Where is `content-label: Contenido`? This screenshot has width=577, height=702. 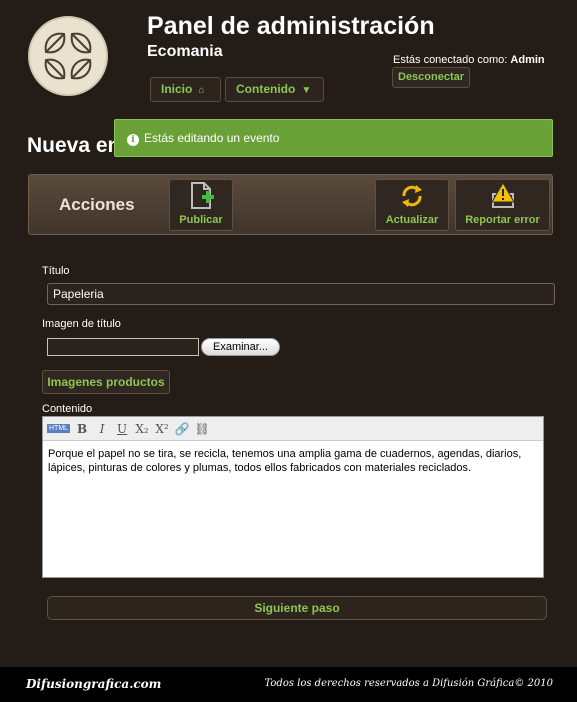
content-label: Contenido is located at coordinates (67, 409).